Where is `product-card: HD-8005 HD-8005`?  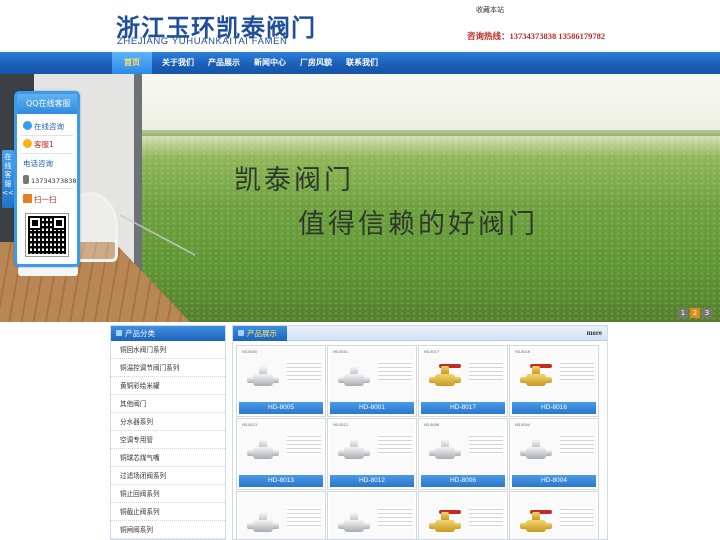
product-card: HD-8005 HD-8005 is located at coordinates (281, 381).